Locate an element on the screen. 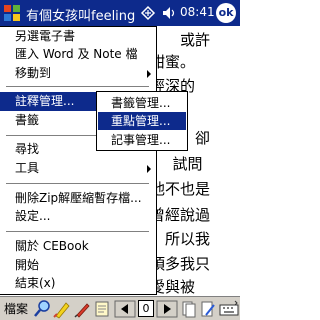 This screenshot has width=320, height=320. menu-item-import-word-note: 匯入 Word 及 Note 檔 is located at coordinates (77, 54).